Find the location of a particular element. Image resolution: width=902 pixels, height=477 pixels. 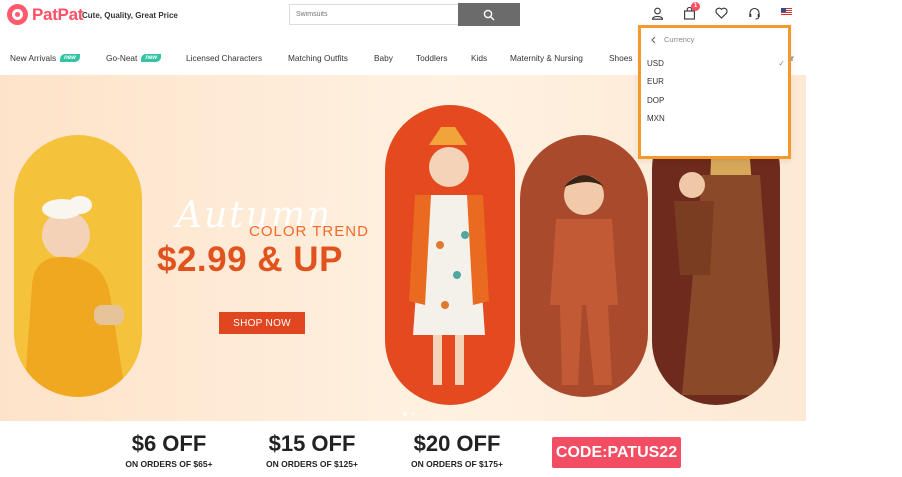

currency-option-dop: DOP is located at coordinates (716, 100).